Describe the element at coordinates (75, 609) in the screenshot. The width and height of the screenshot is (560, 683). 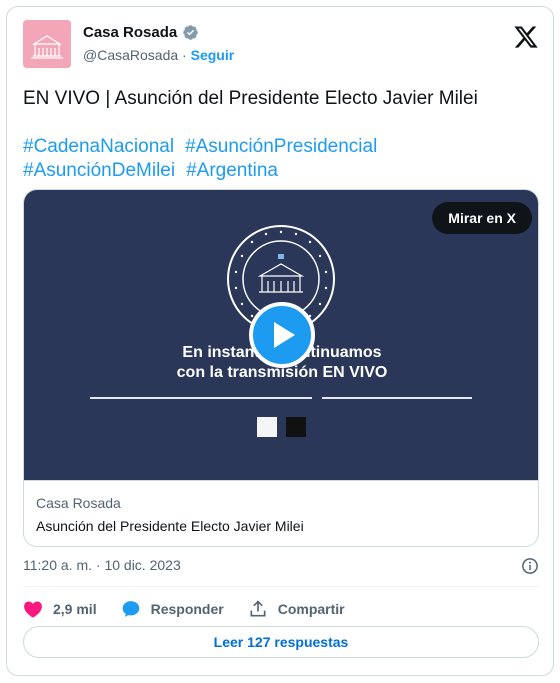
I see `likes-count: 2,9 mil` at that location.